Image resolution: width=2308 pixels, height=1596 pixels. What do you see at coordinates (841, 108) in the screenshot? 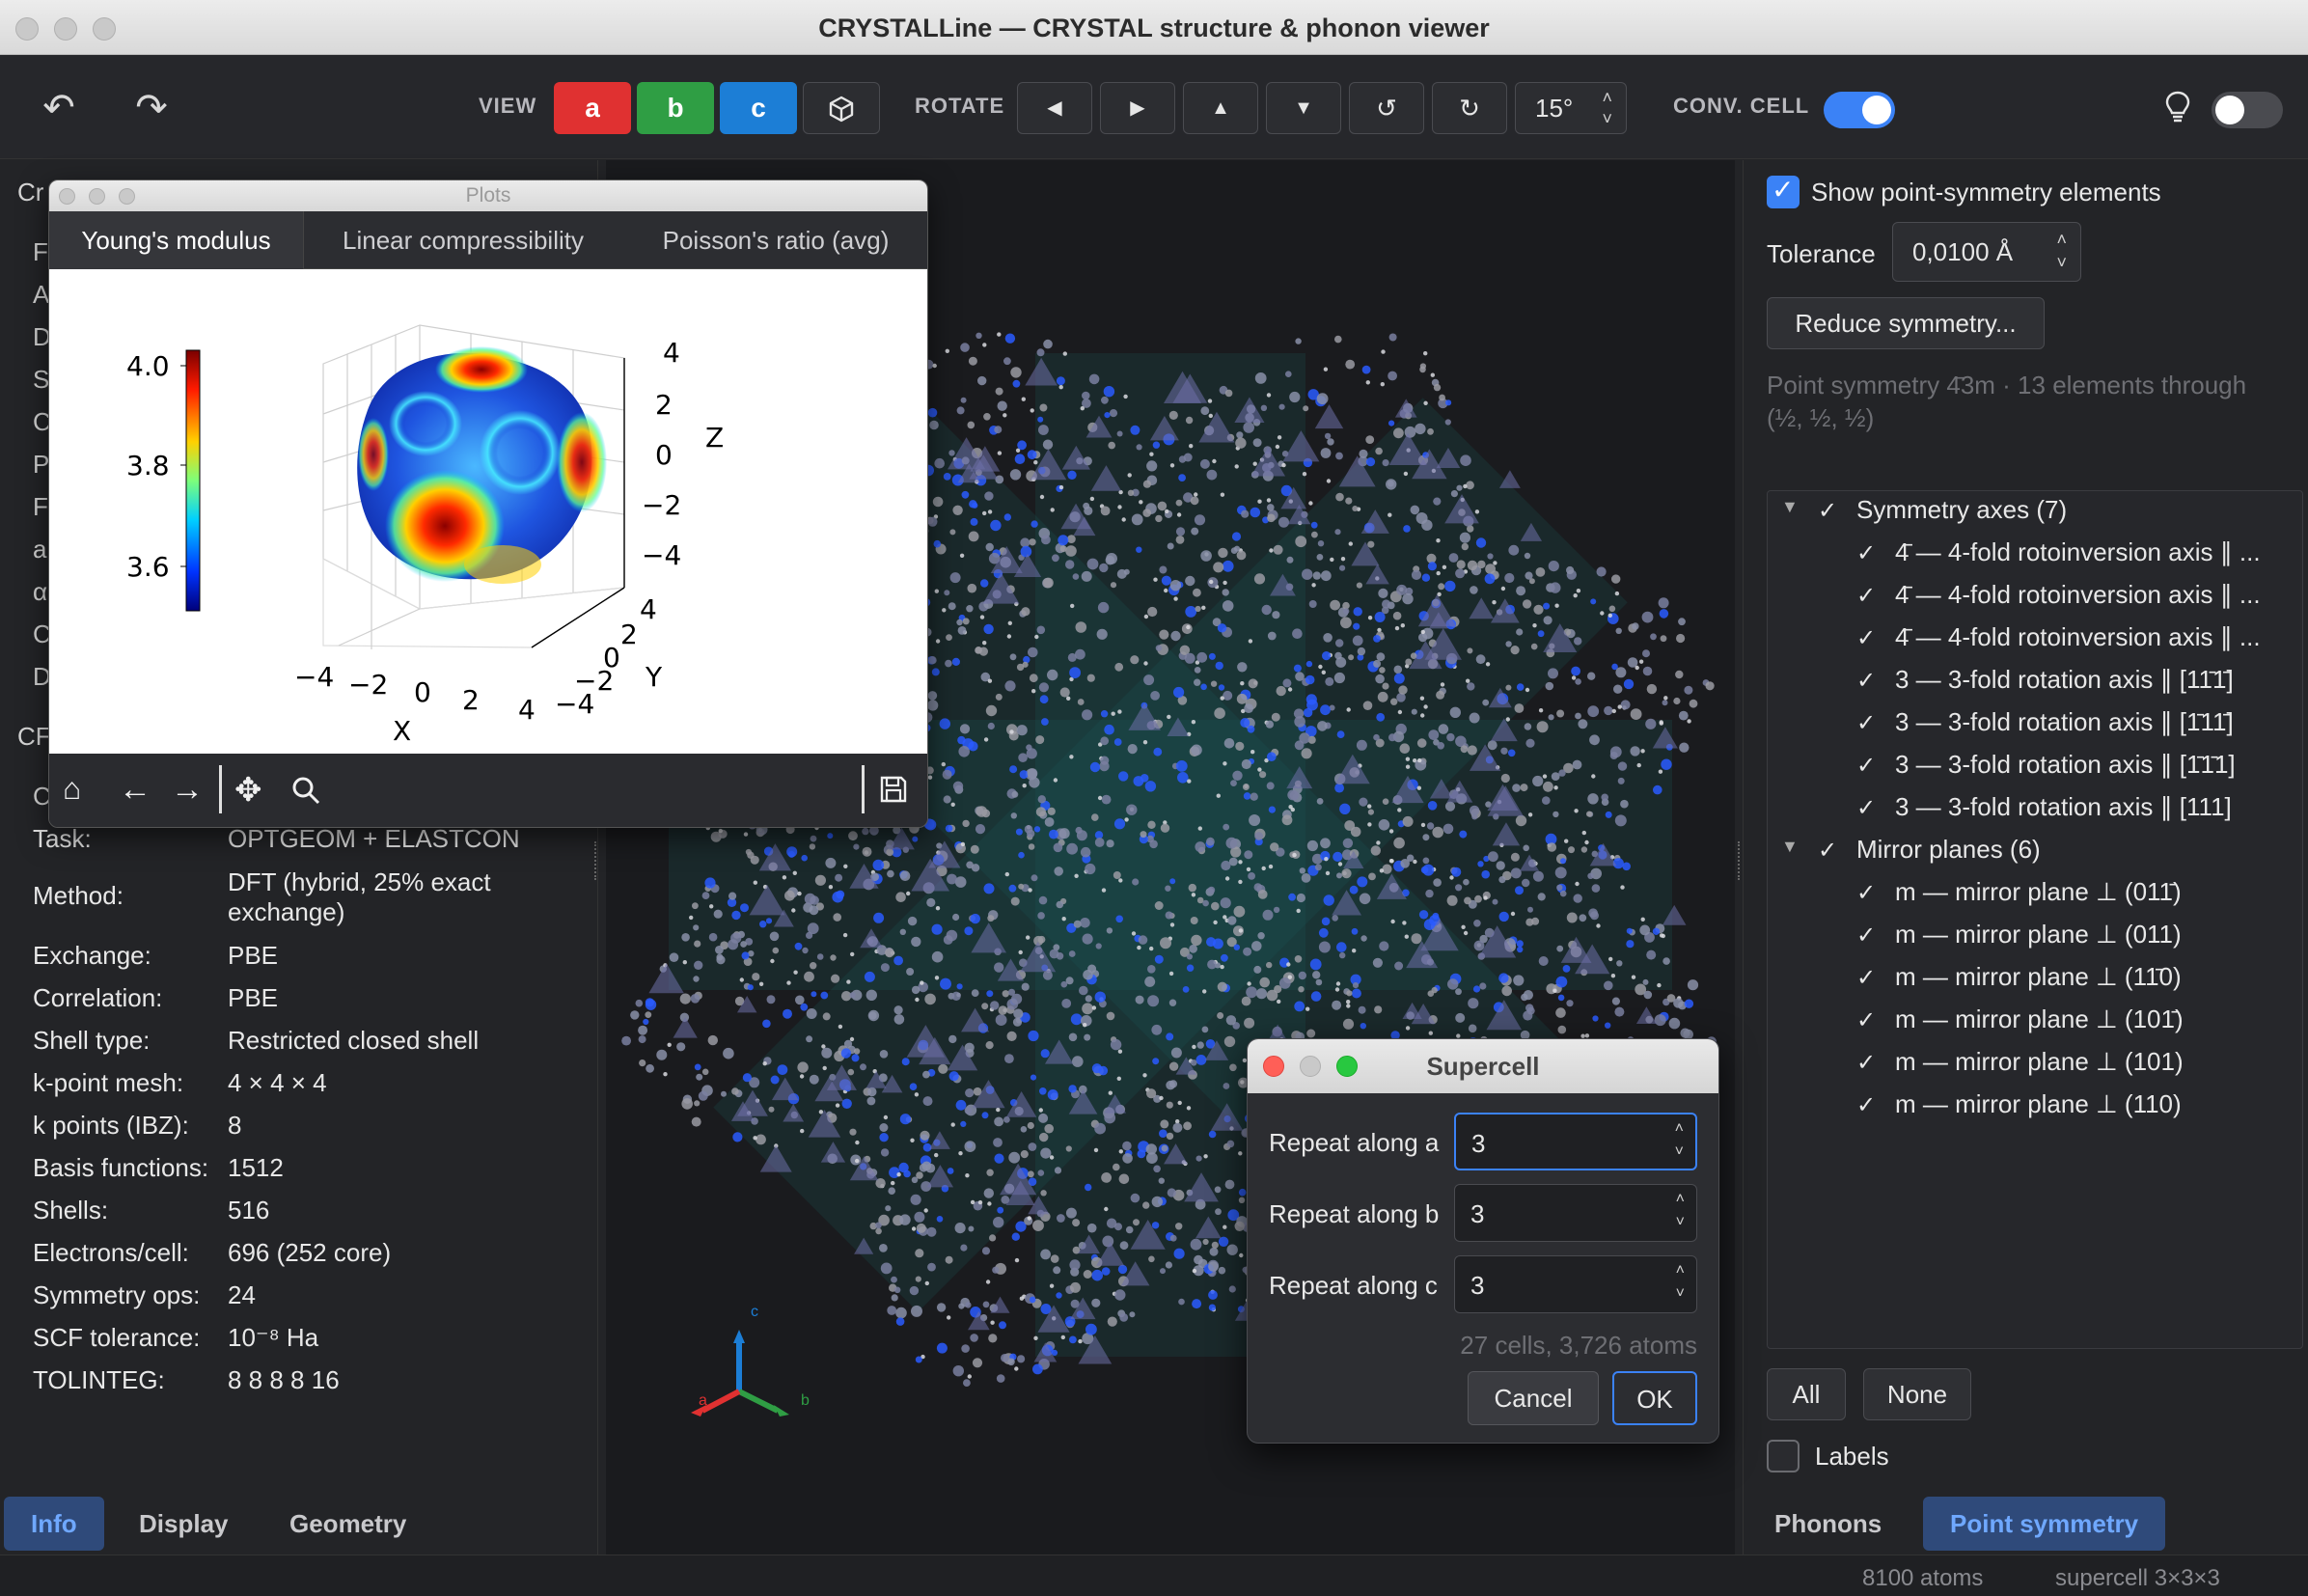
I see `view-3d-button` at bounding box center [841, 108].